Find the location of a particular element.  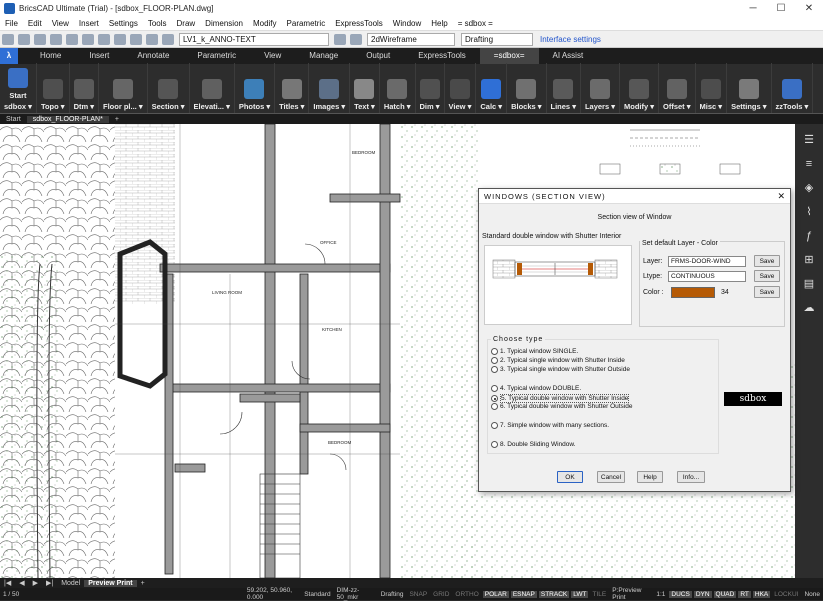

copy-icon is located at coordinates (88, 39).